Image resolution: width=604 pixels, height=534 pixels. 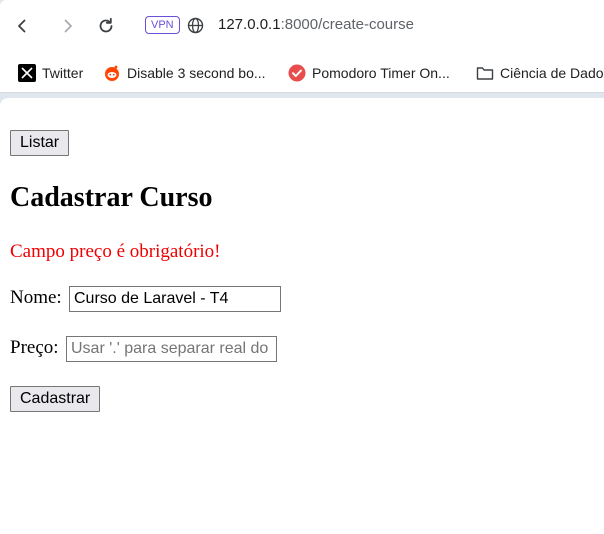 I want to click on bookmark-folder-ciencia-de-dados: Ciência de Dado, so click(x=540, y=73).